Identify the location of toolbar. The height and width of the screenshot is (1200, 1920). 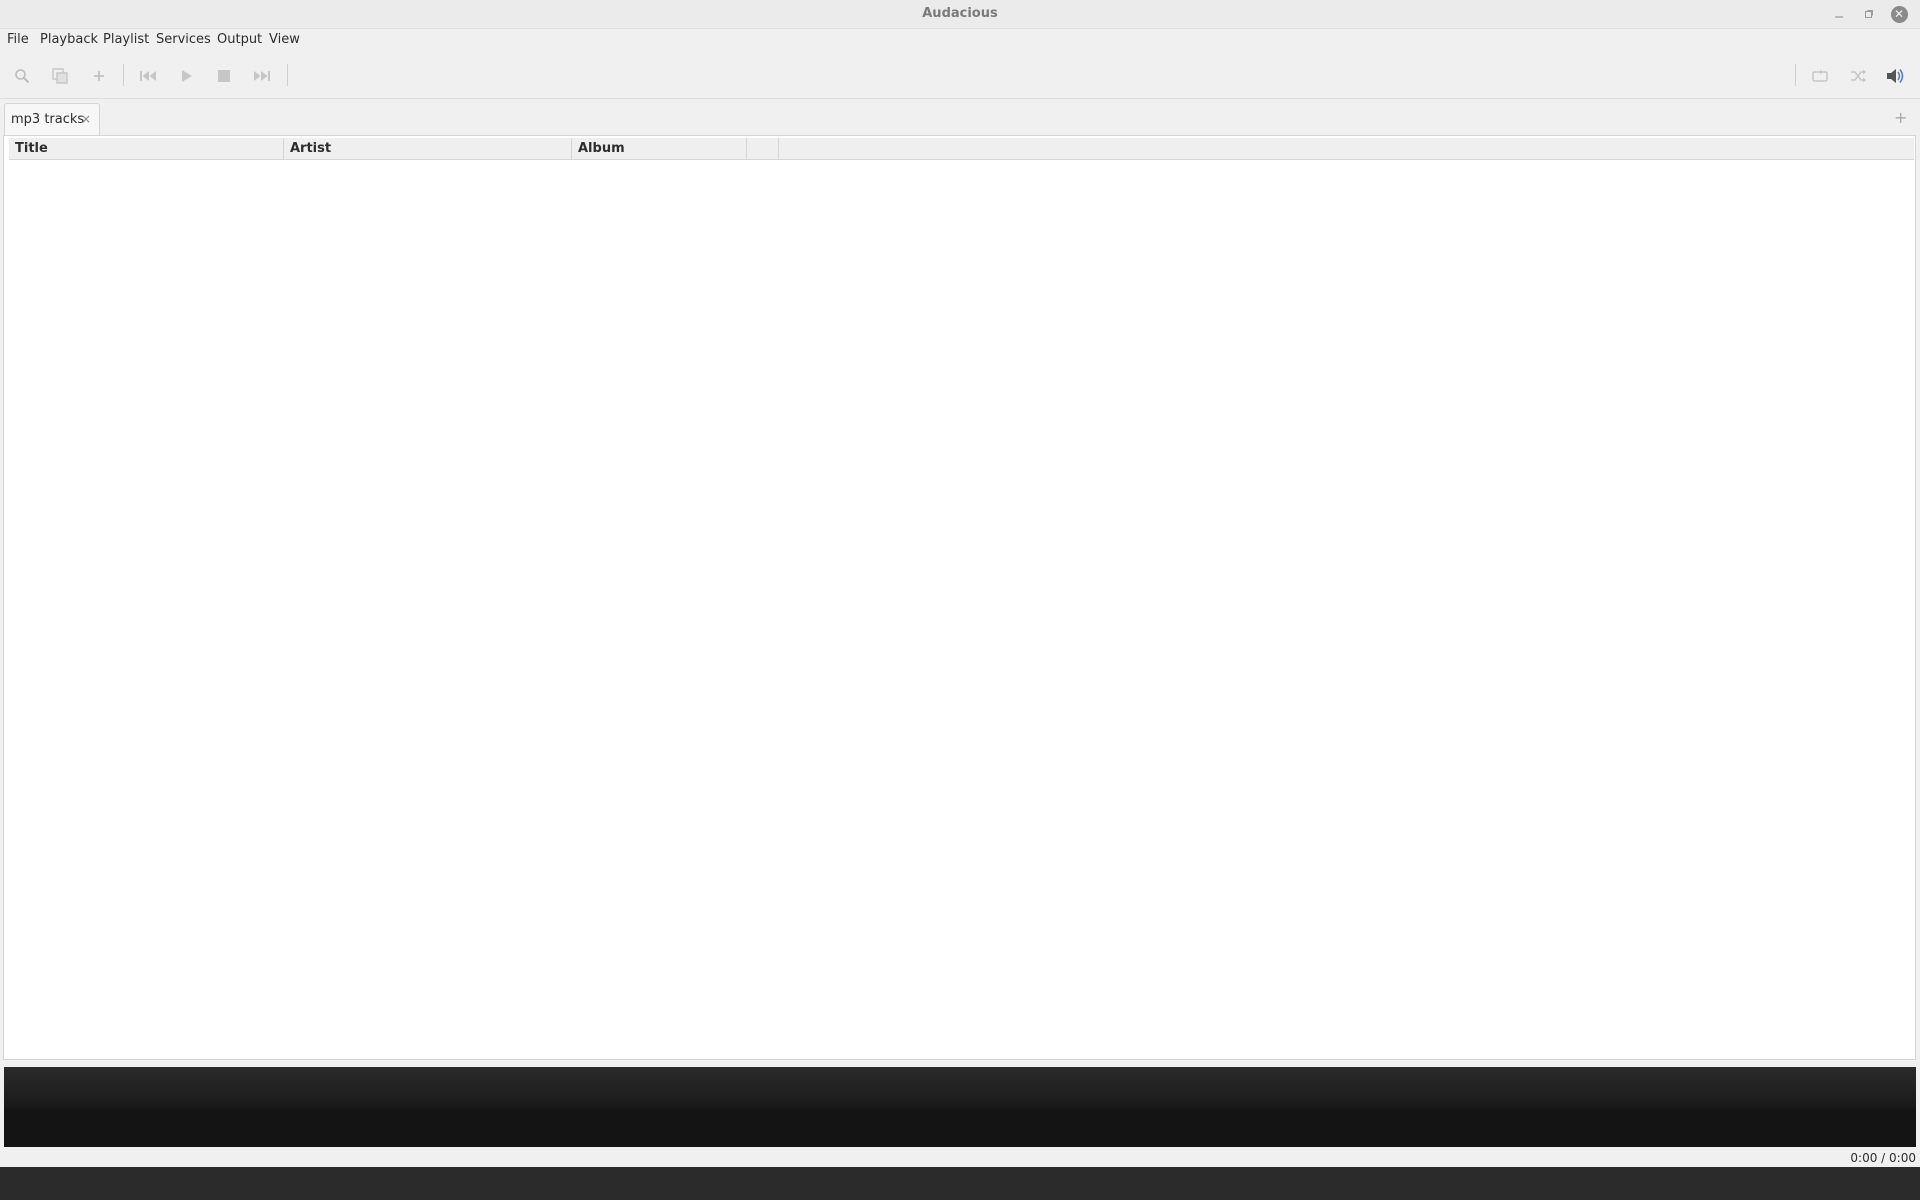
(960, 75).